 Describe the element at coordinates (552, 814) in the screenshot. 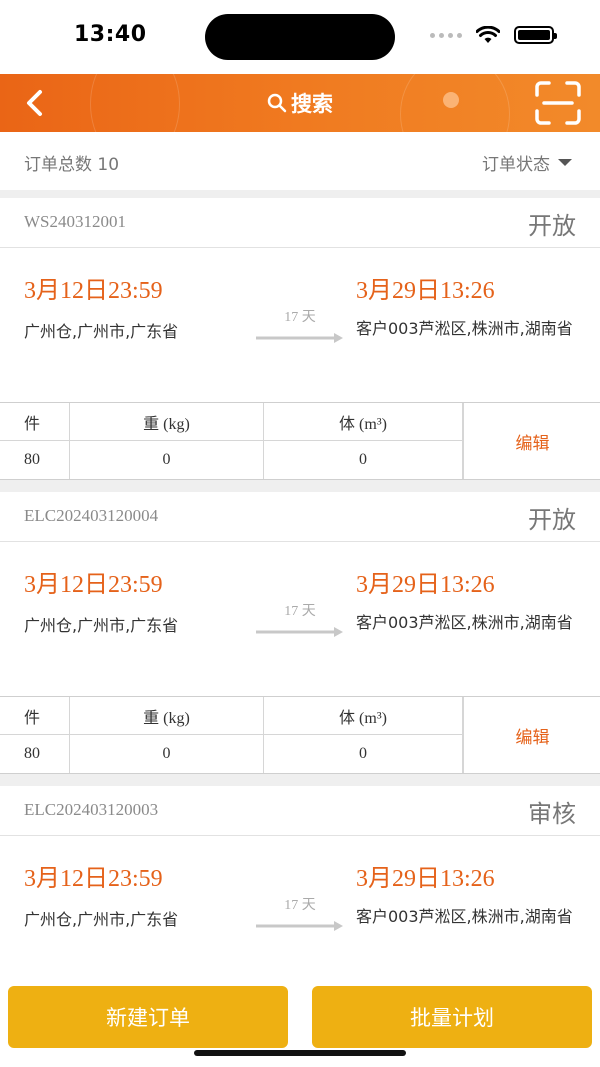

I see `order-status: 审核` at that location.